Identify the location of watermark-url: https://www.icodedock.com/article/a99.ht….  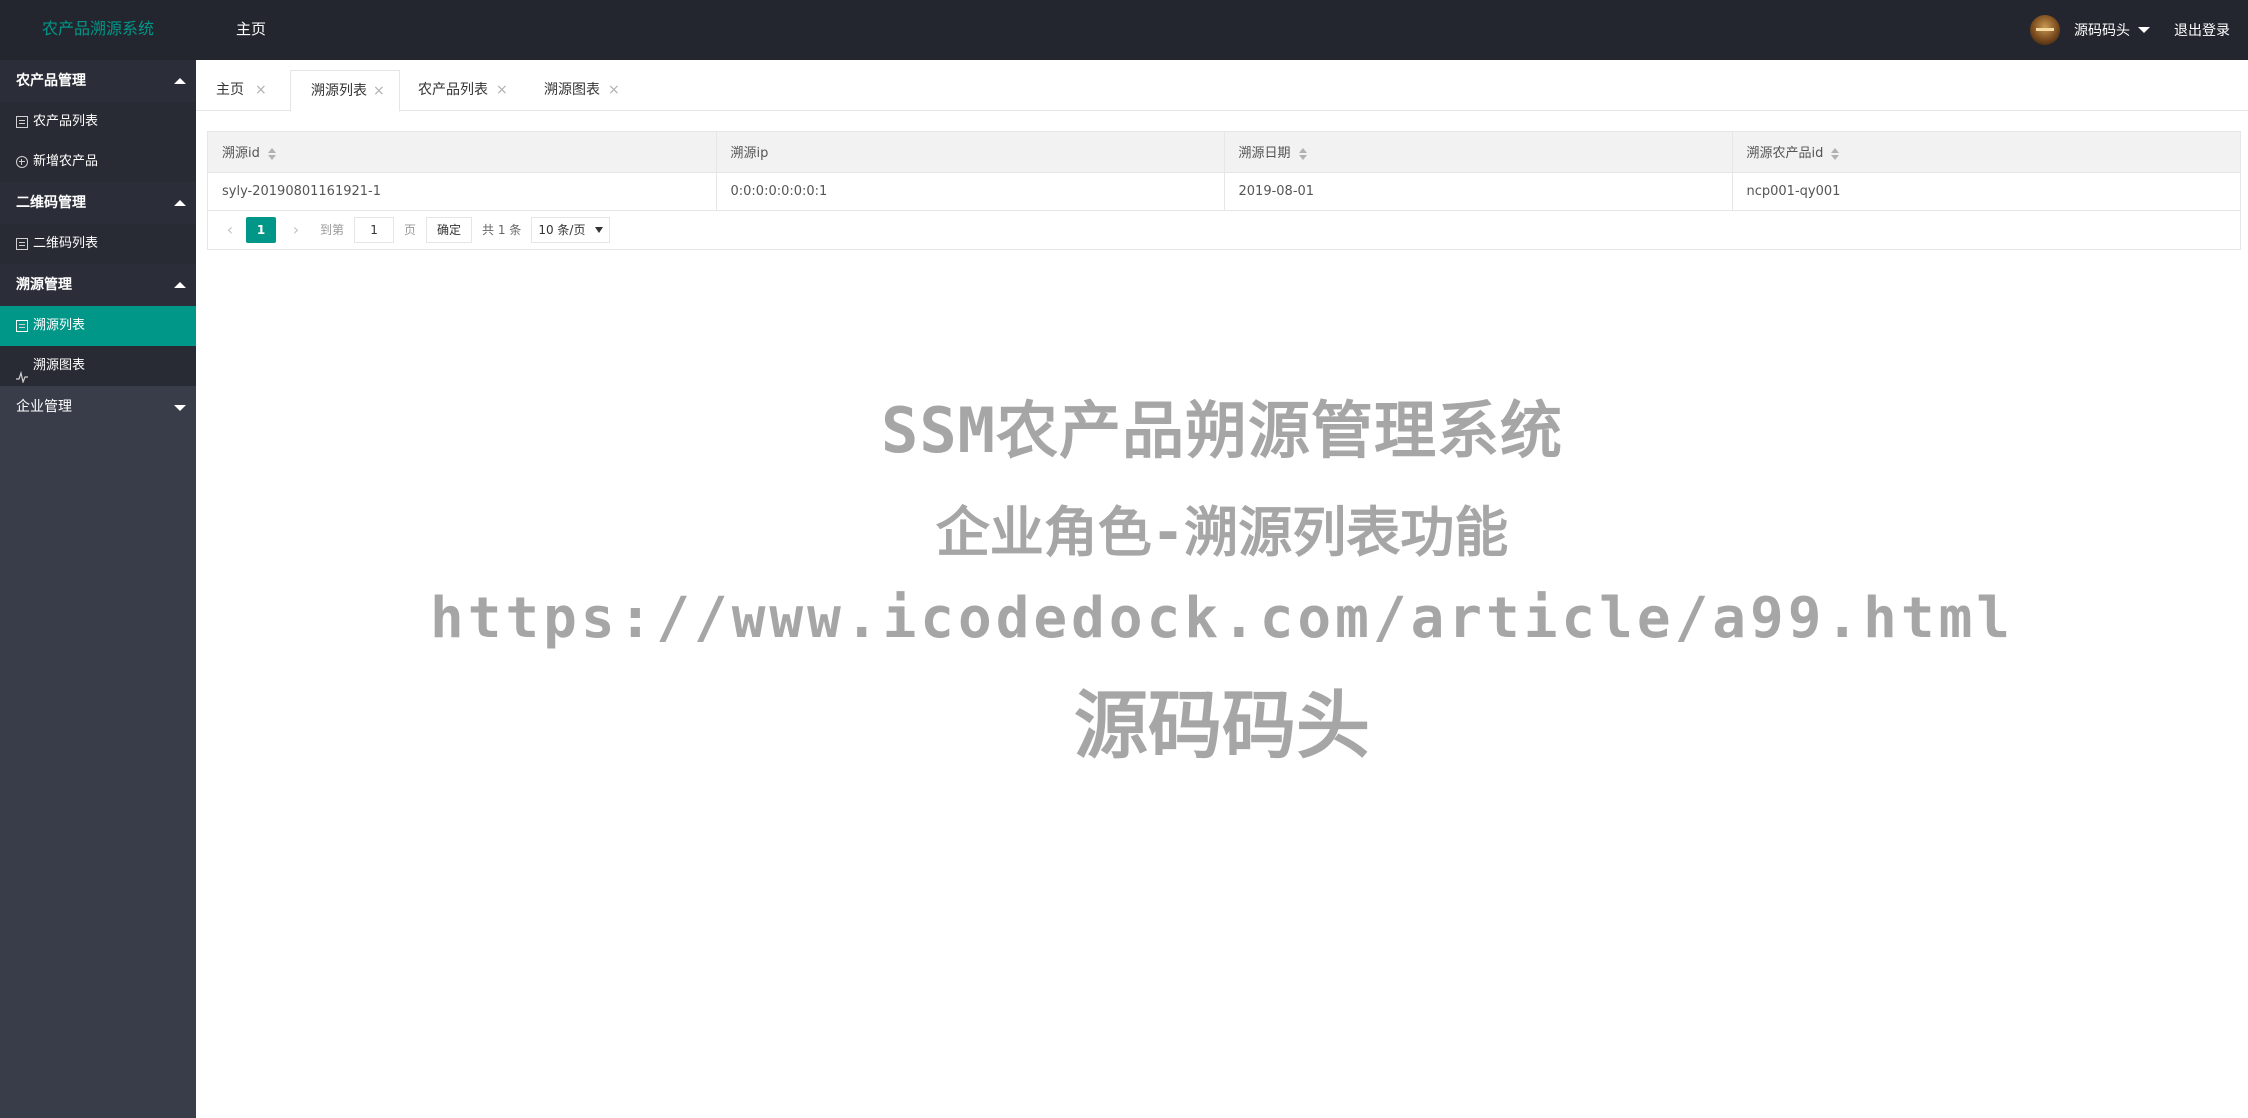
(1222, 618).